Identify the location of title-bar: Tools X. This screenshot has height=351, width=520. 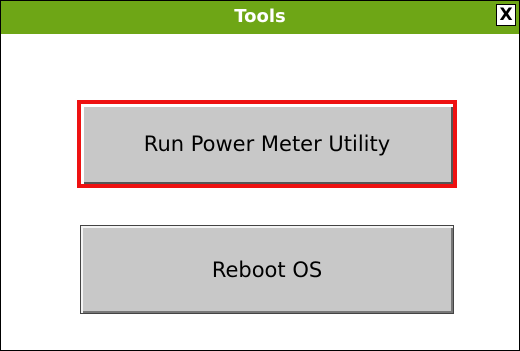
(260, 17).